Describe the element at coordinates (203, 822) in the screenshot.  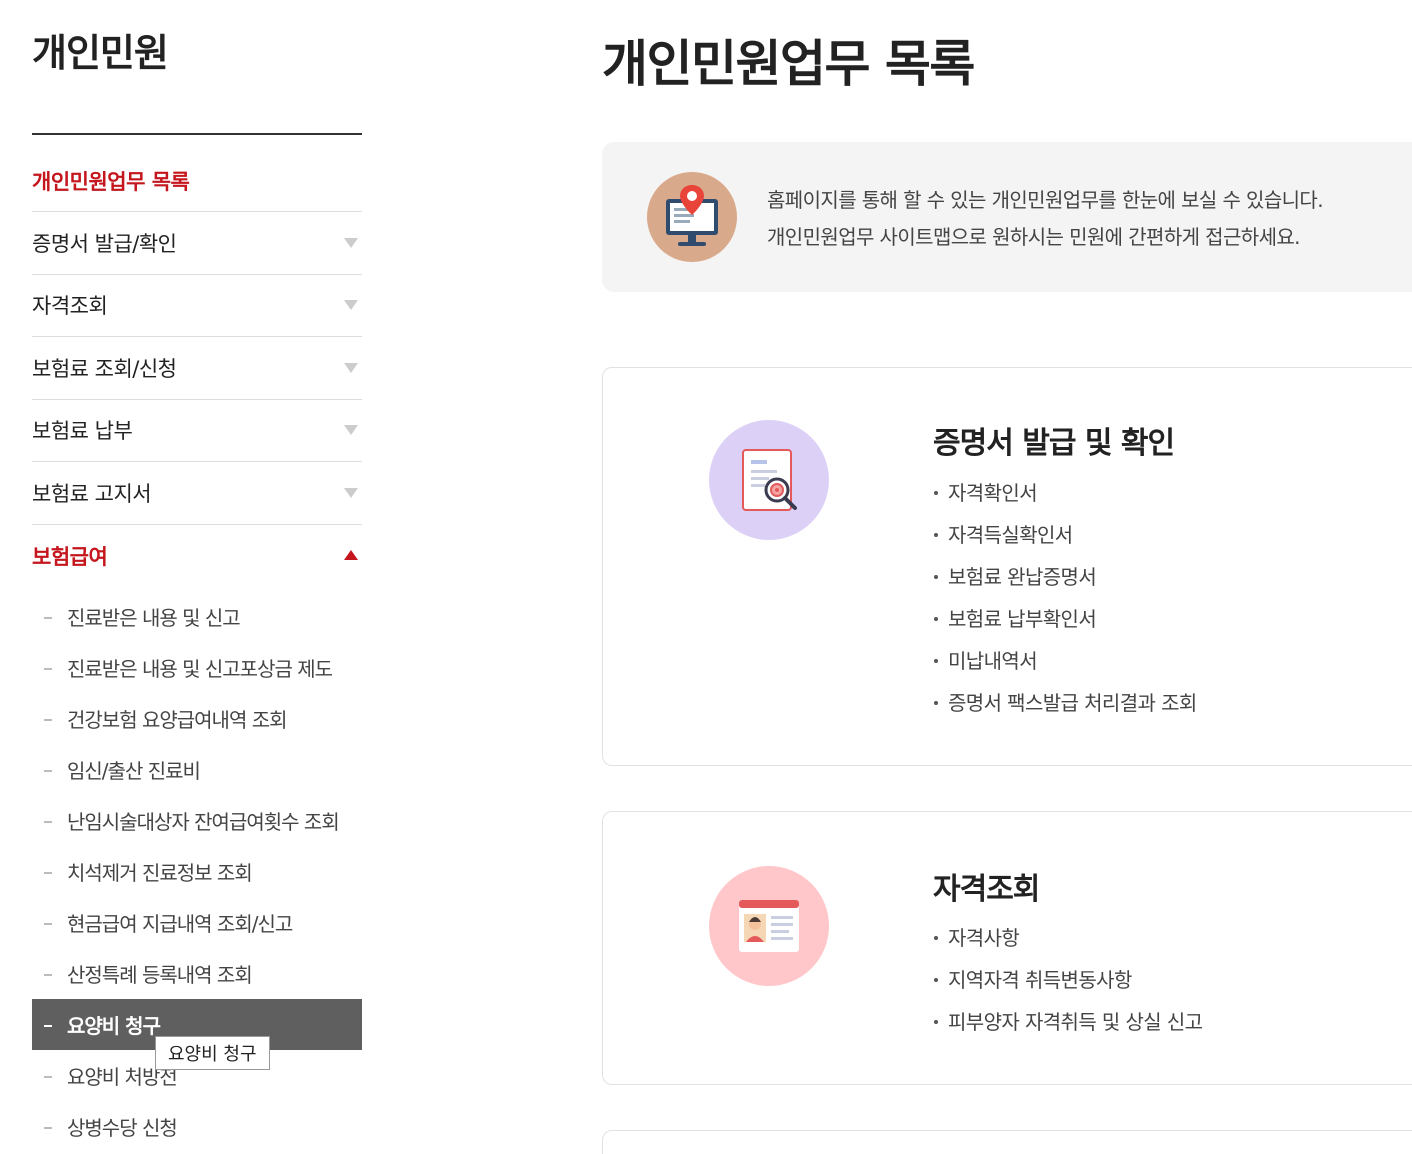
I see `submenu-item-label: 난임시술대상자 잔여급여횟수 조회` at that location.